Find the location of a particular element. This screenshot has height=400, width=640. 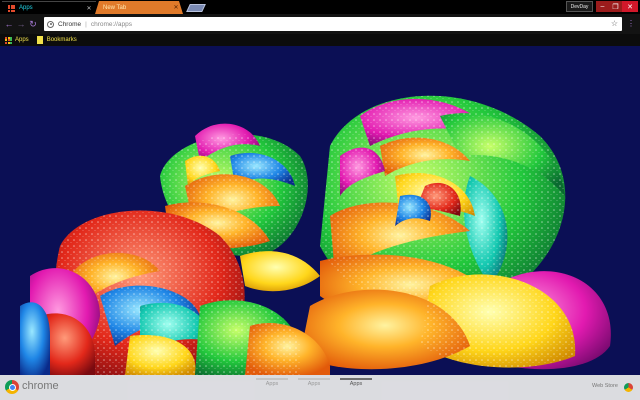

bookmark-star-icon: ☆ is located at coordinates (614, 23).